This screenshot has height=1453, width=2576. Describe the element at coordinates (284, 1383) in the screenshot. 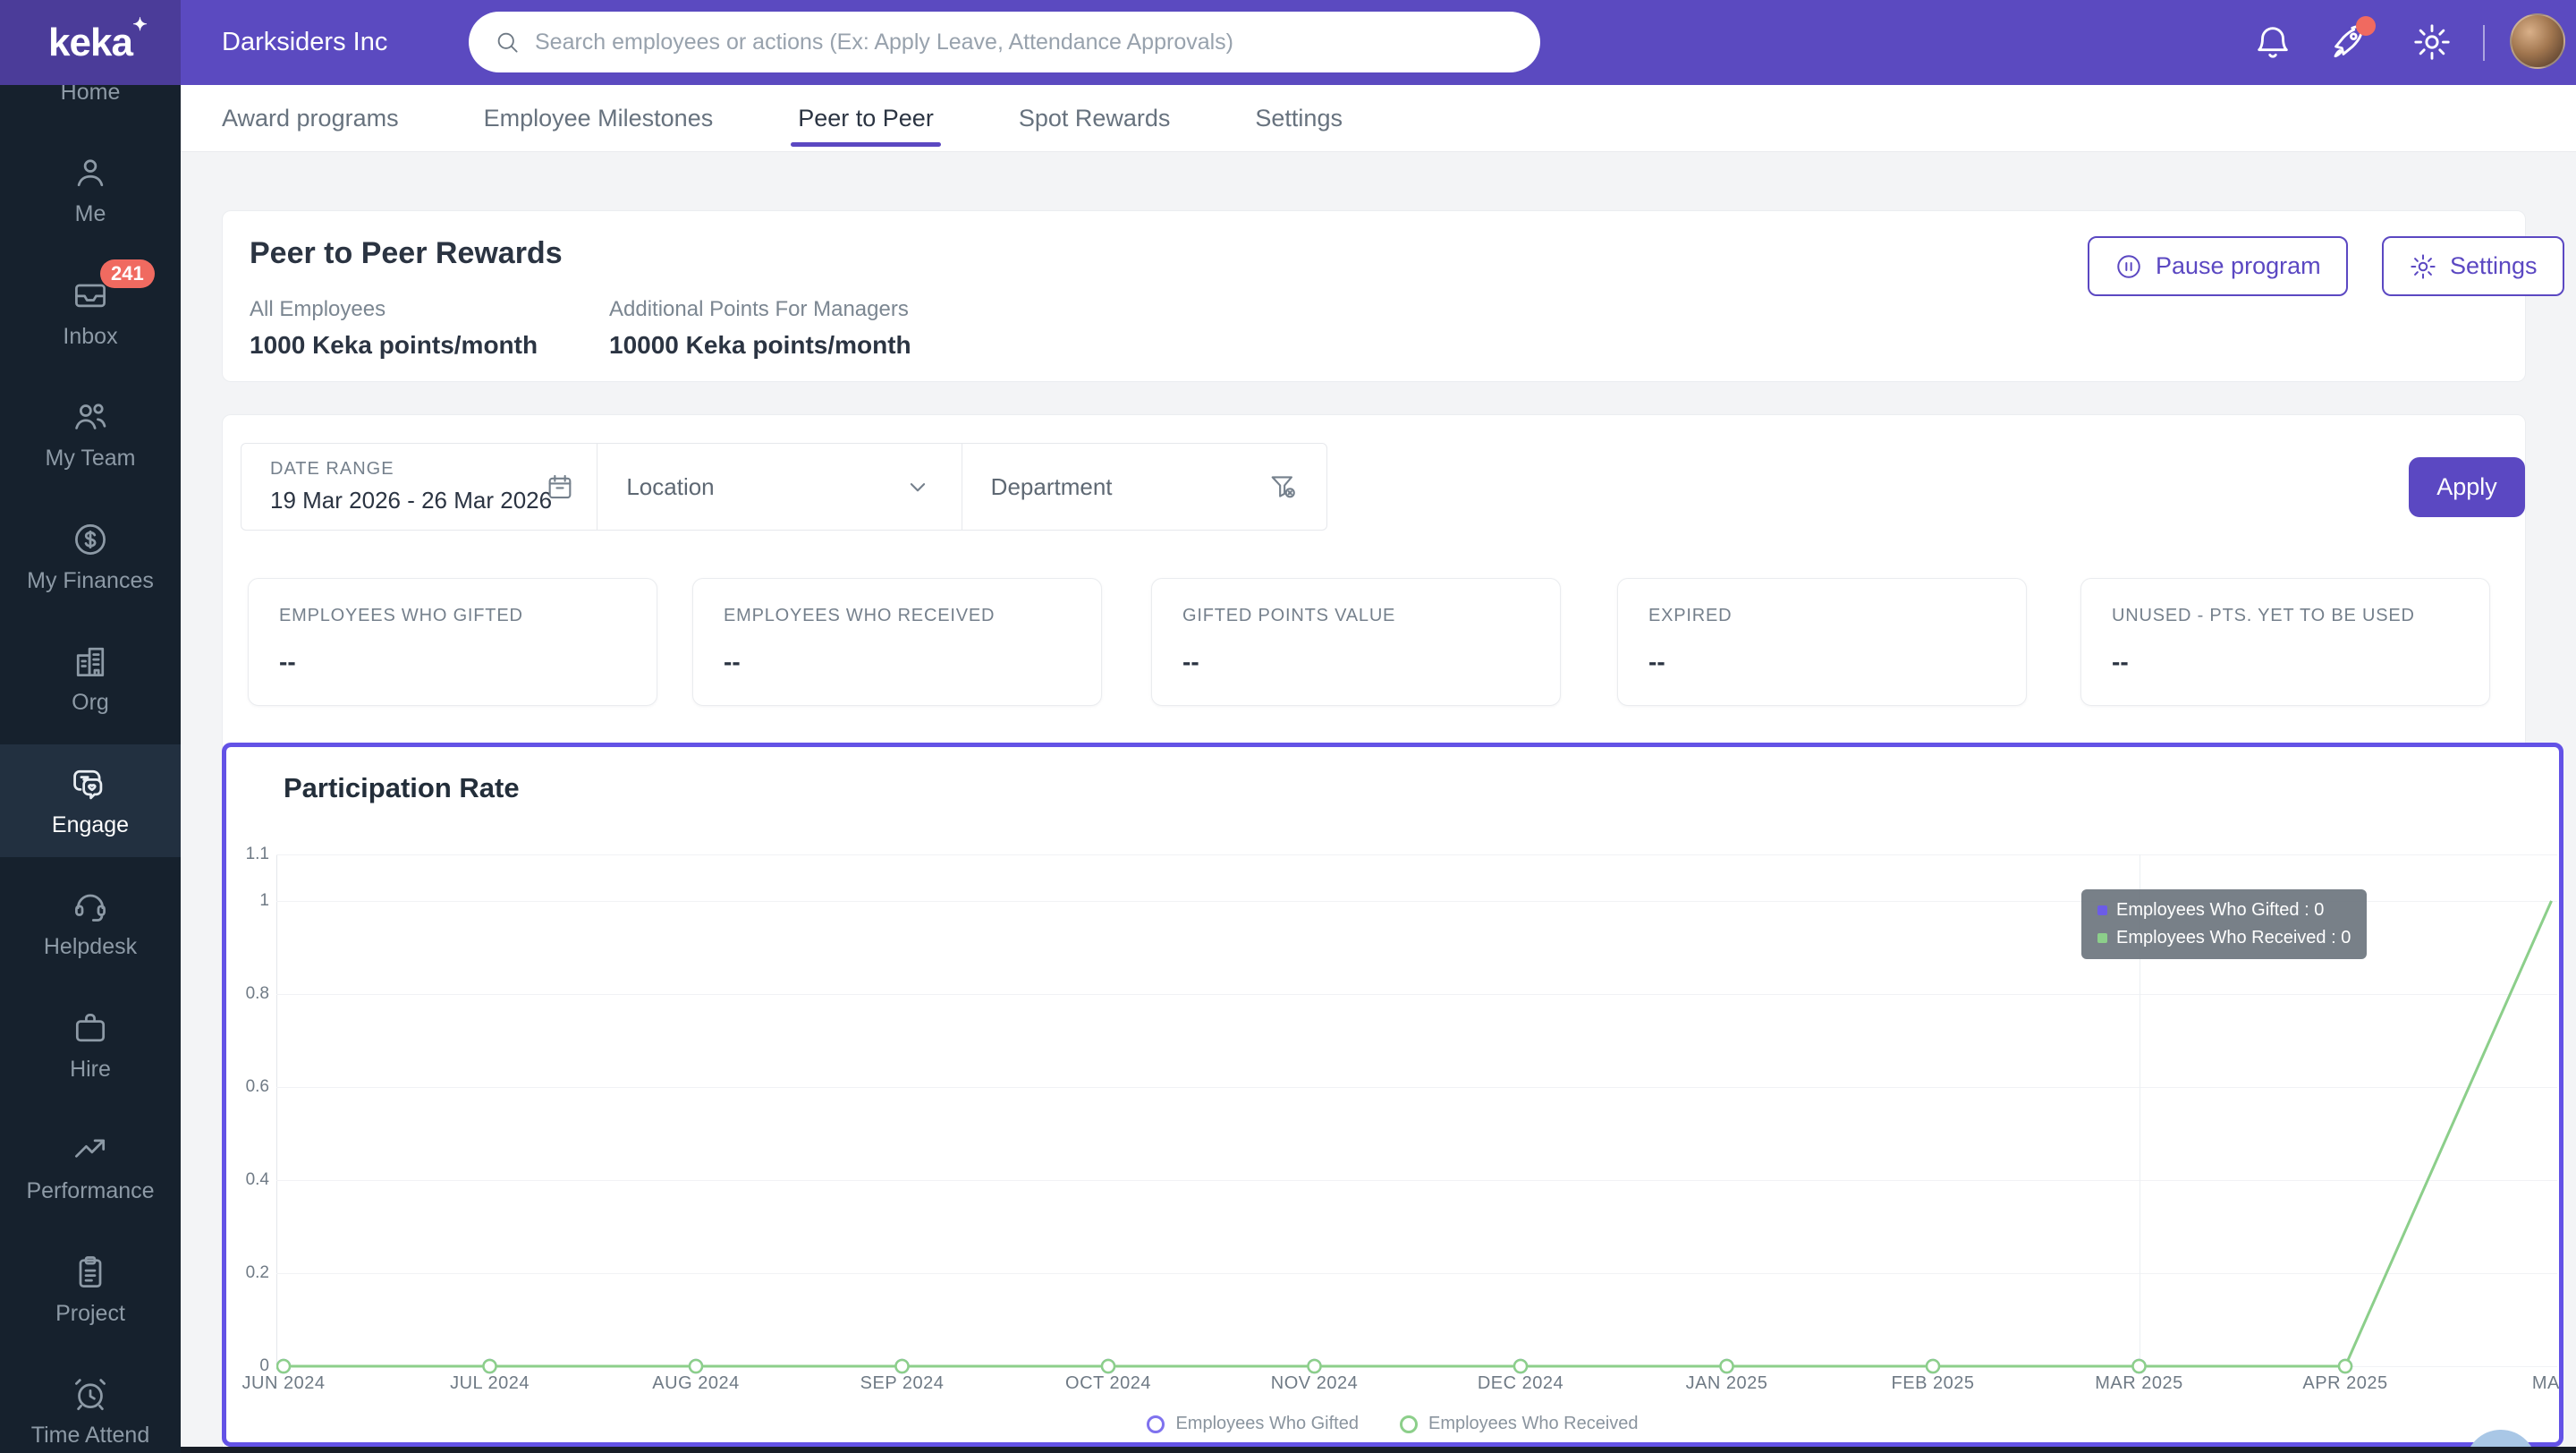

I see `x-tick-label: JUN 2024` at that location.